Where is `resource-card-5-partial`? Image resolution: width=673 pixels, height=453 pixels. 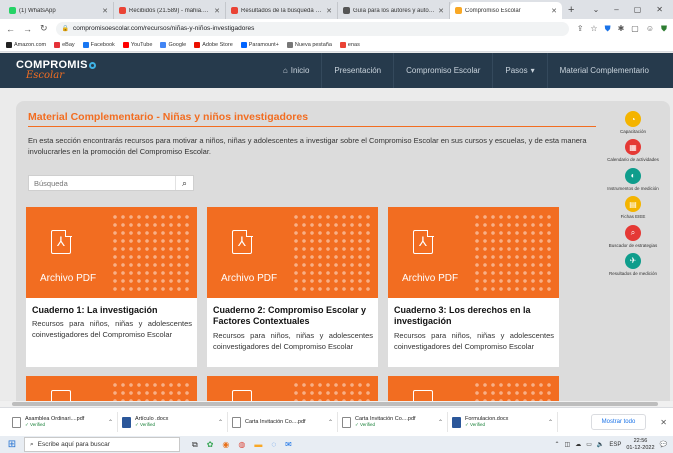
resource-card-5-partial is located at coordinates (292, 389).